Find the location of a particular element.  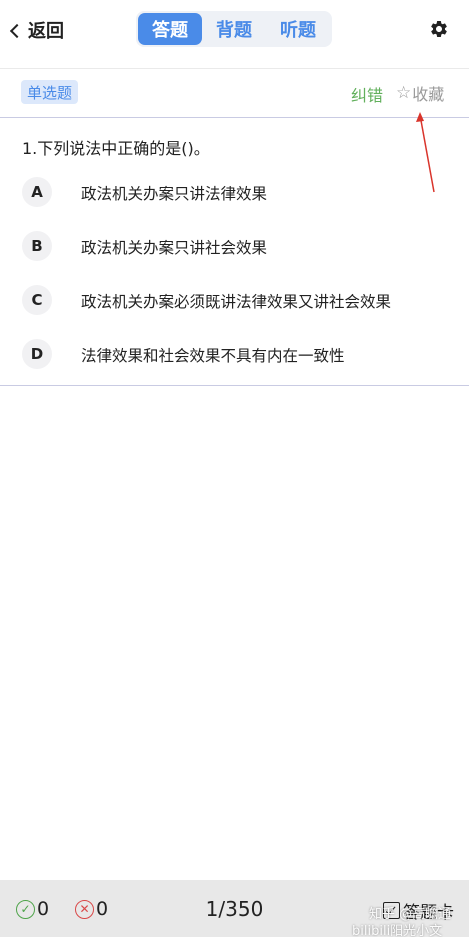

option-a: A 政法机关办案只讲法律效果 is located at coordinates (234, 192).